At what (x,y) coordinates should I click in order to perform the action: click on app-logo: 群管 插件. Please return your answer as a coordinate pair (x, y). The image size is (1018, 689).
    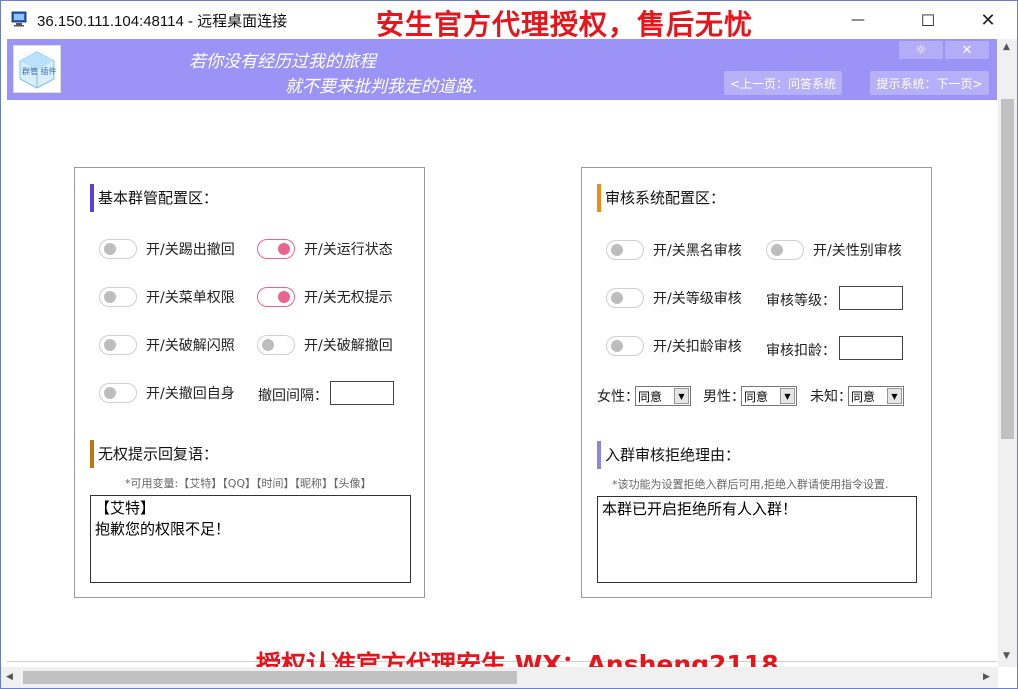
    Looking at the image, I should click on (37, 69).